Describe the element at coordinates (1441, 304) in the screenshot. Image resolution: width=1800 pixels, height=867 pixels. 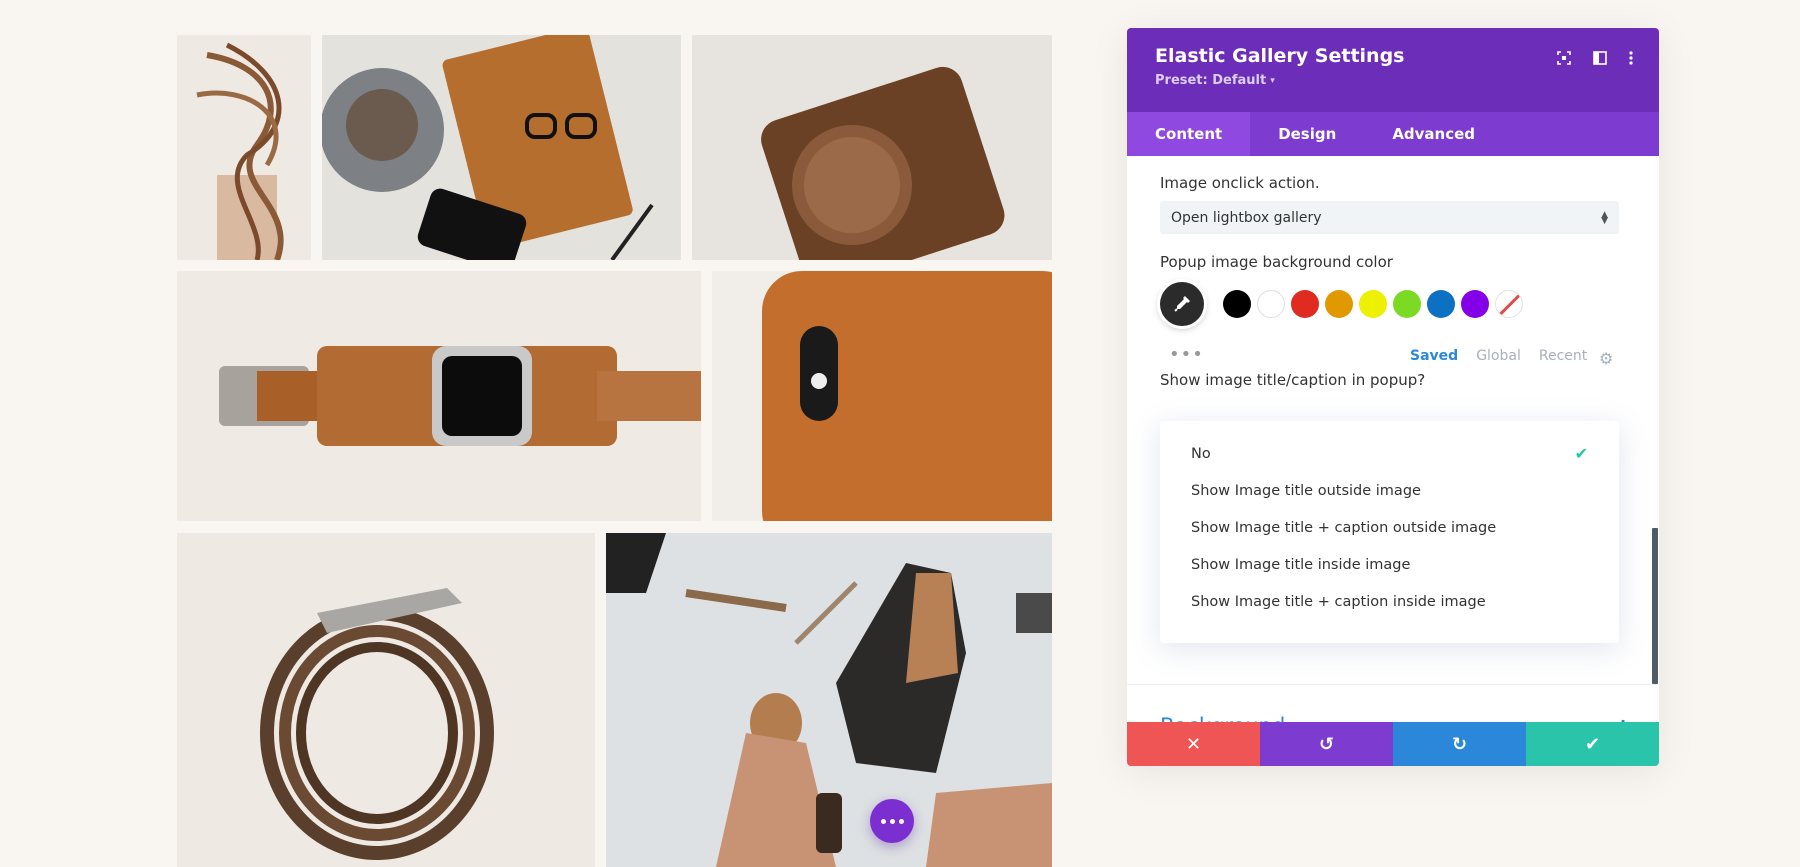
I see `swatch-blue` at that location.